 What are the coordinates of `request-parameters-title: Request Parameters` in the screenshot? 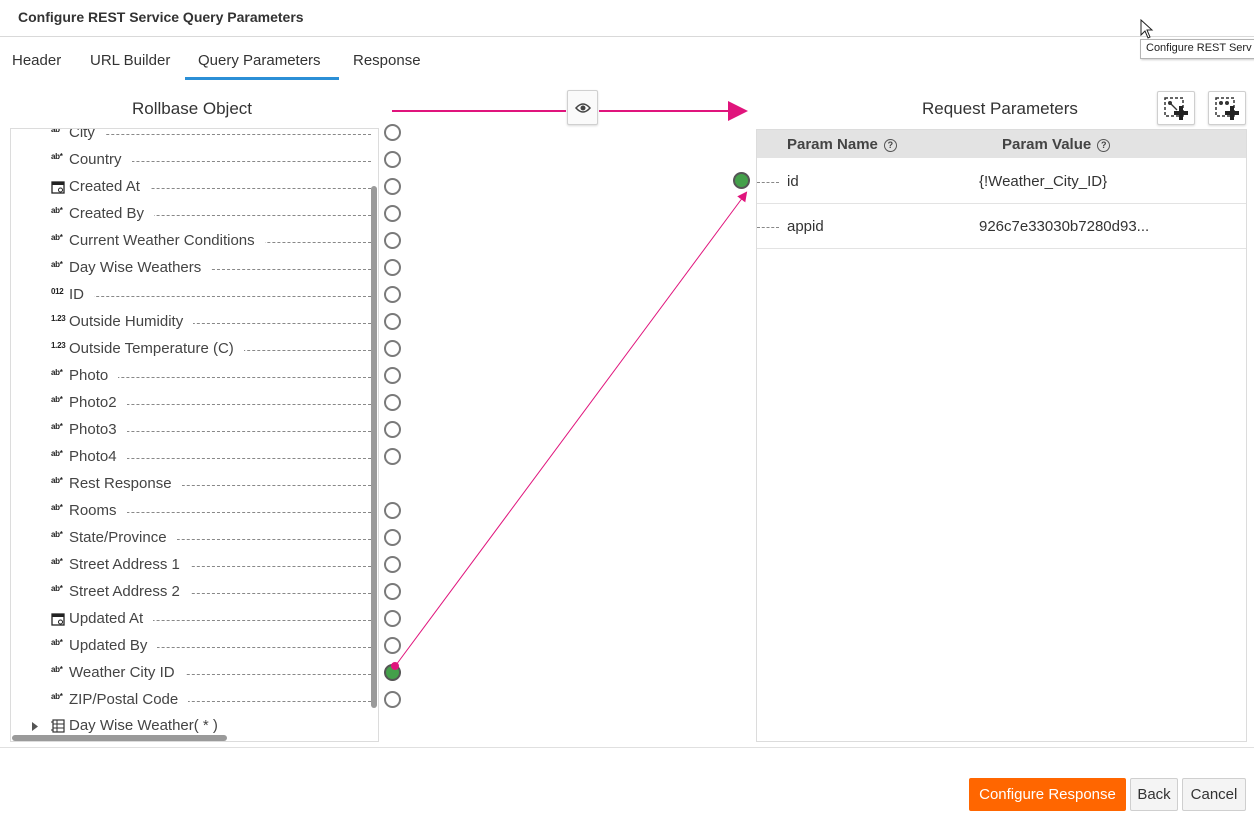 It's located at (1000, 108).